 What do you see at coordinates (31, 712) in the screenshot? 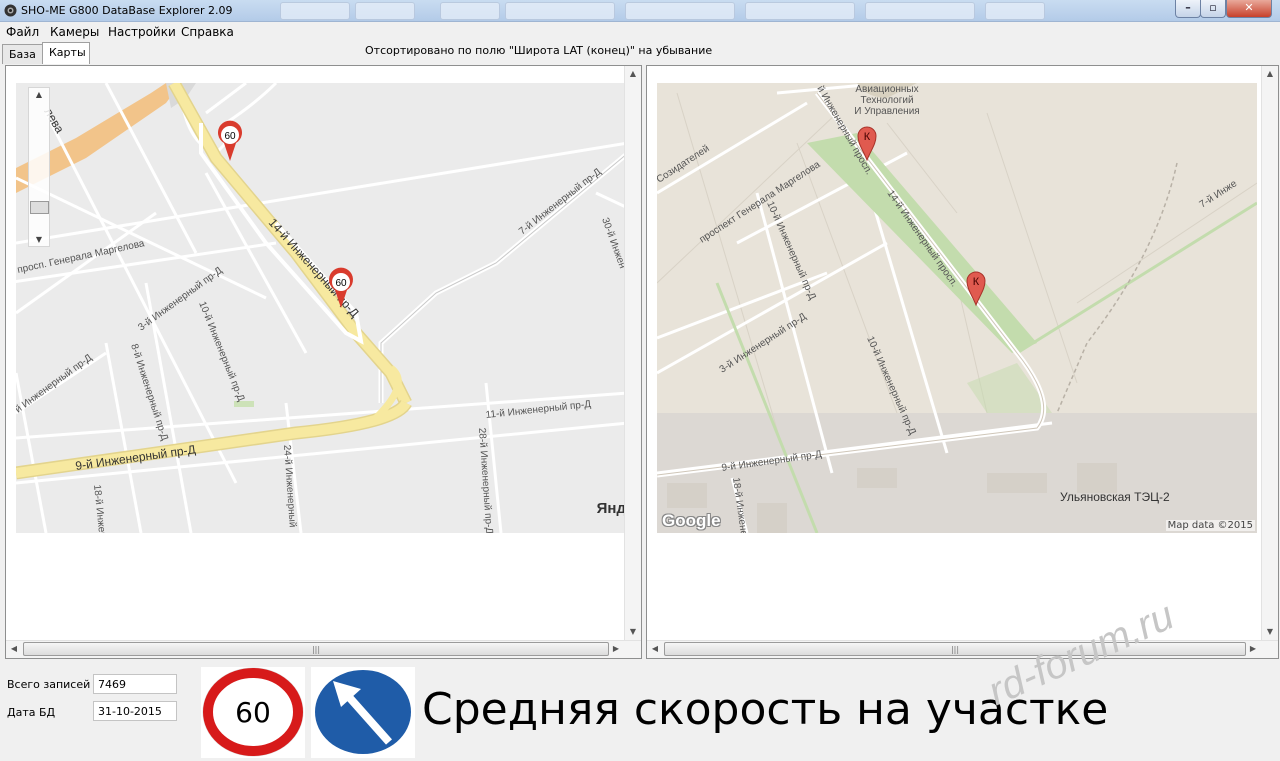
I see `db-date-label: Дата БД` at bounding box center [31, 712].